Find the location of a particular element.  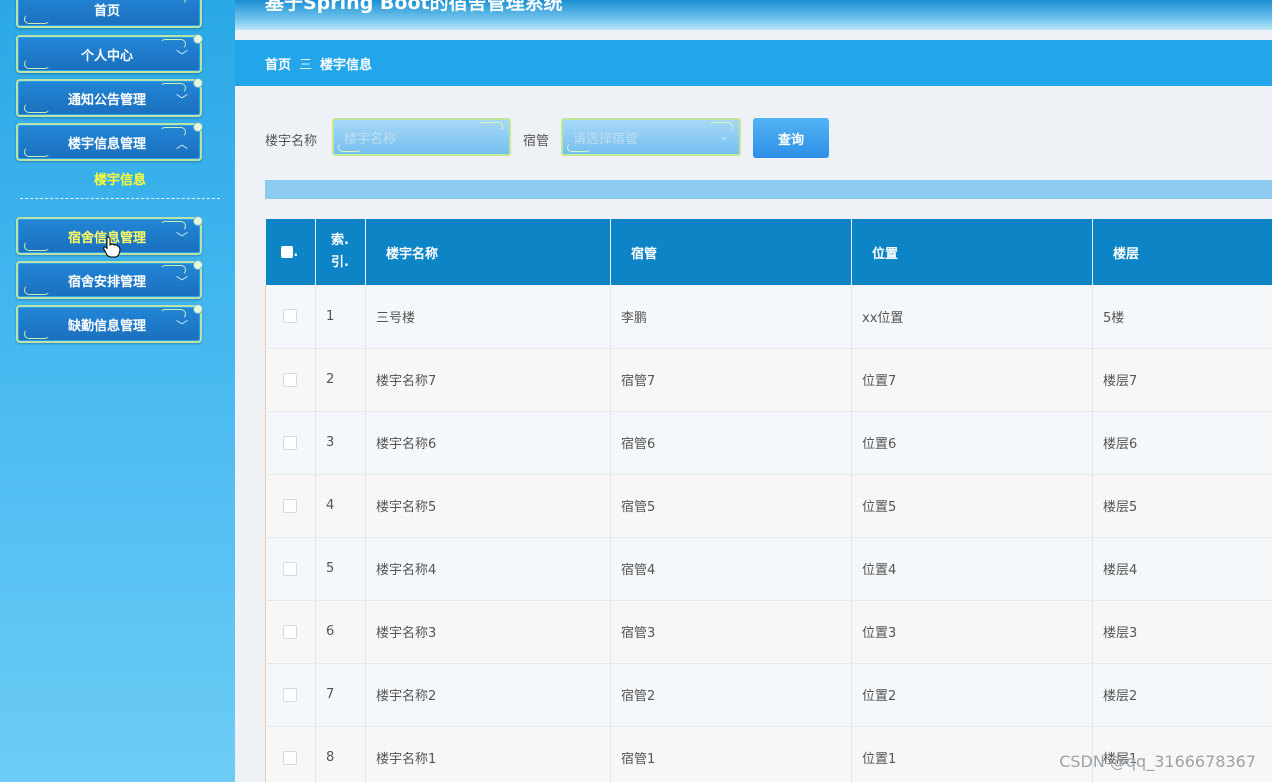

table-row: 7 楼宇名称2 宿管2 位置2 楼层2 is located at coordinates (768, 695).